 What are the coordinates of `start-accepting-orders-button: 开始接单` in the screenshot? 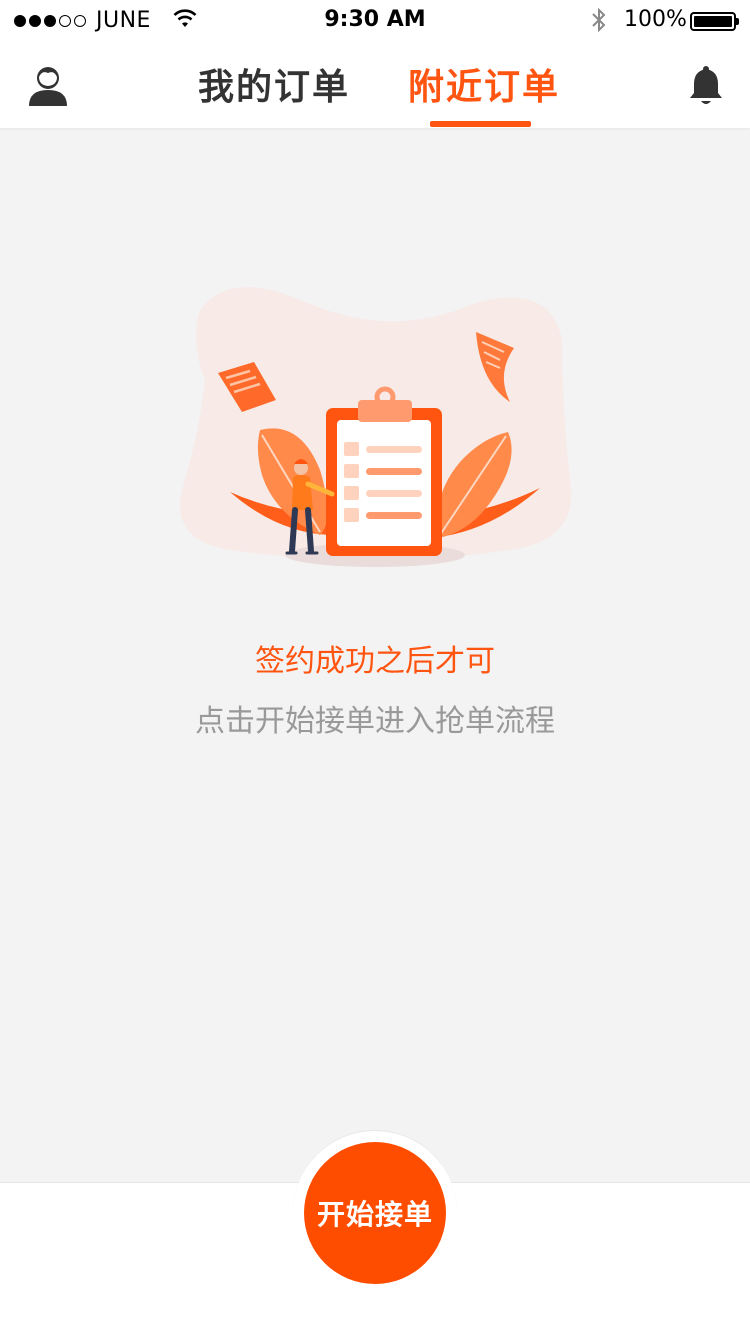 It's located at (375, 1213).